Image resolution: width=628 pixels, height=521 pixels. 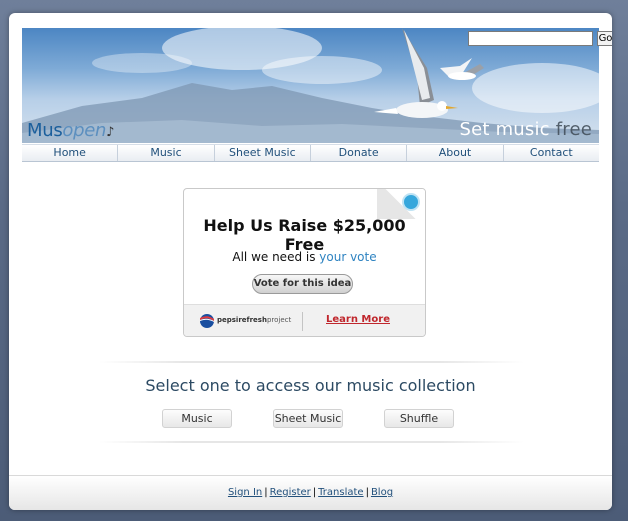 What do you see at coordinates (573, 129) in the screenshot?
I see `tagline-free: free` at bounding box center [573, 129].